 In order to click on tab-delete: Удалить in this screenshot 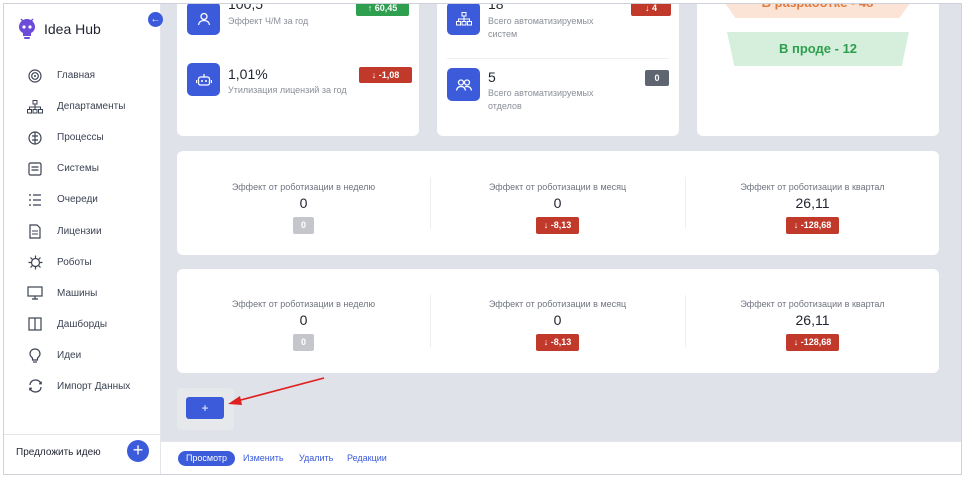, I will do `click(316, 458)`.